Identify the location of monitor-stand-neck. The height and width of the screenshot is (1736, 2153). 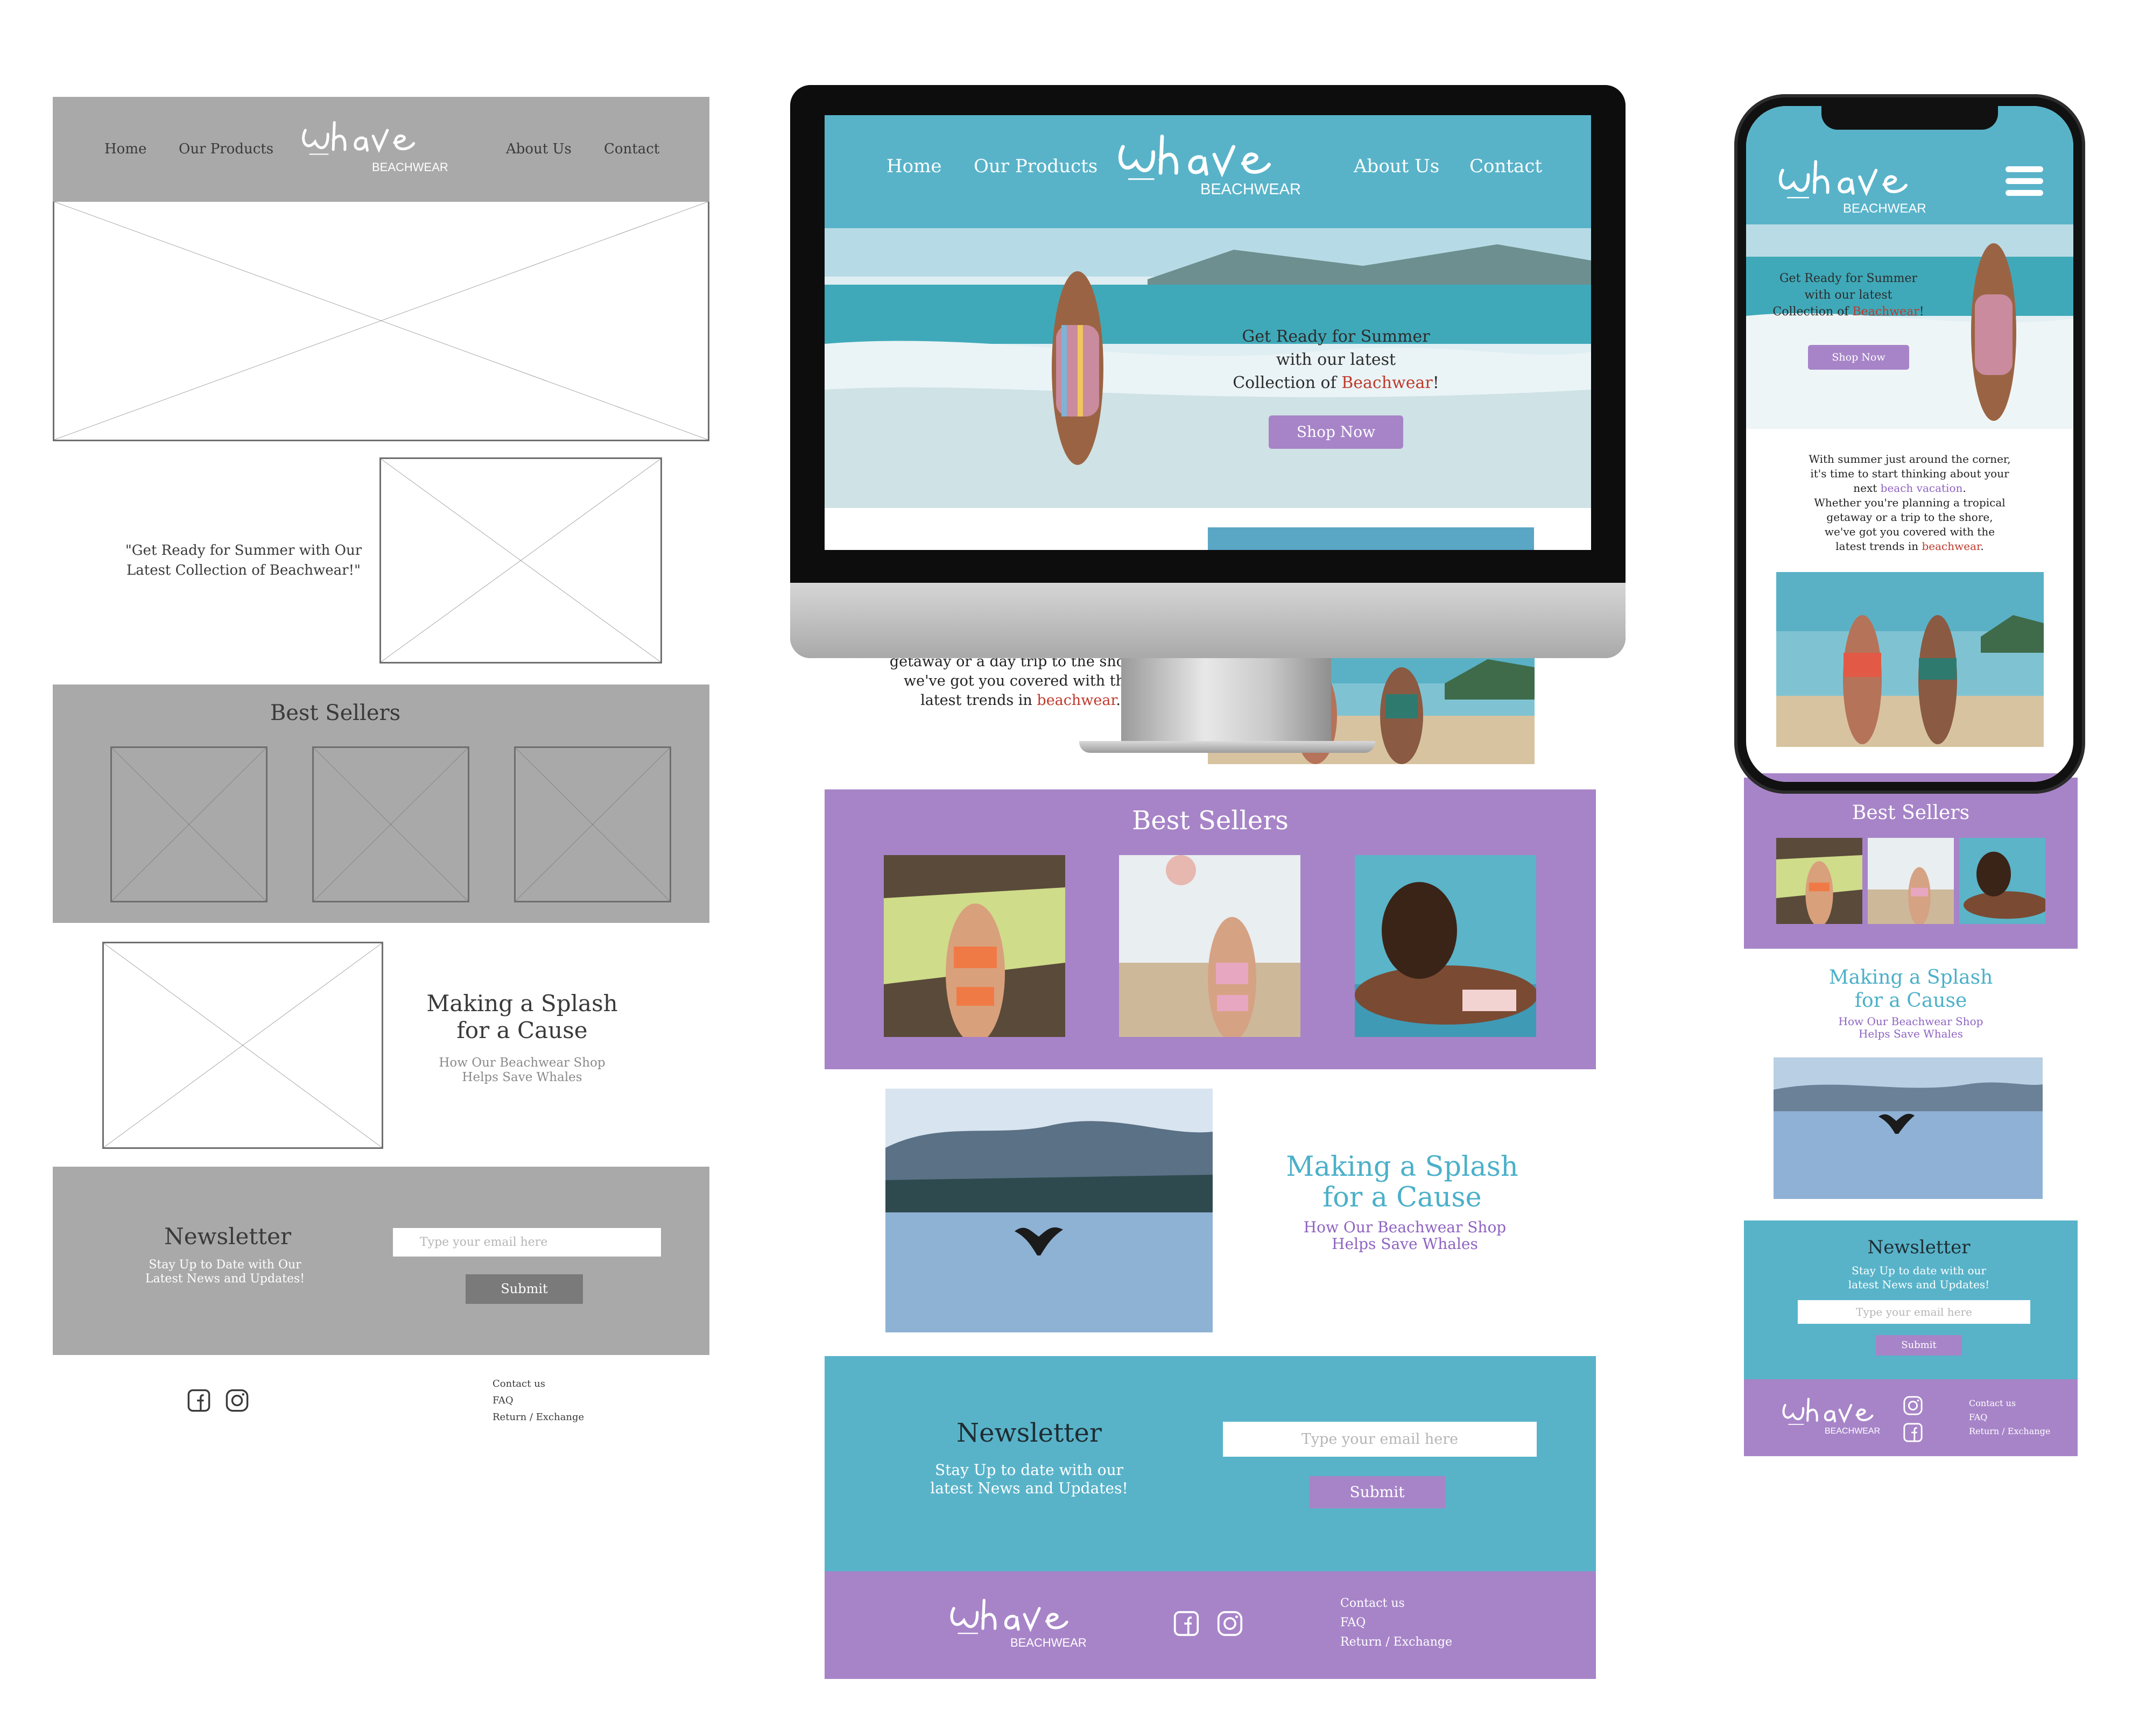
(1226, 701).